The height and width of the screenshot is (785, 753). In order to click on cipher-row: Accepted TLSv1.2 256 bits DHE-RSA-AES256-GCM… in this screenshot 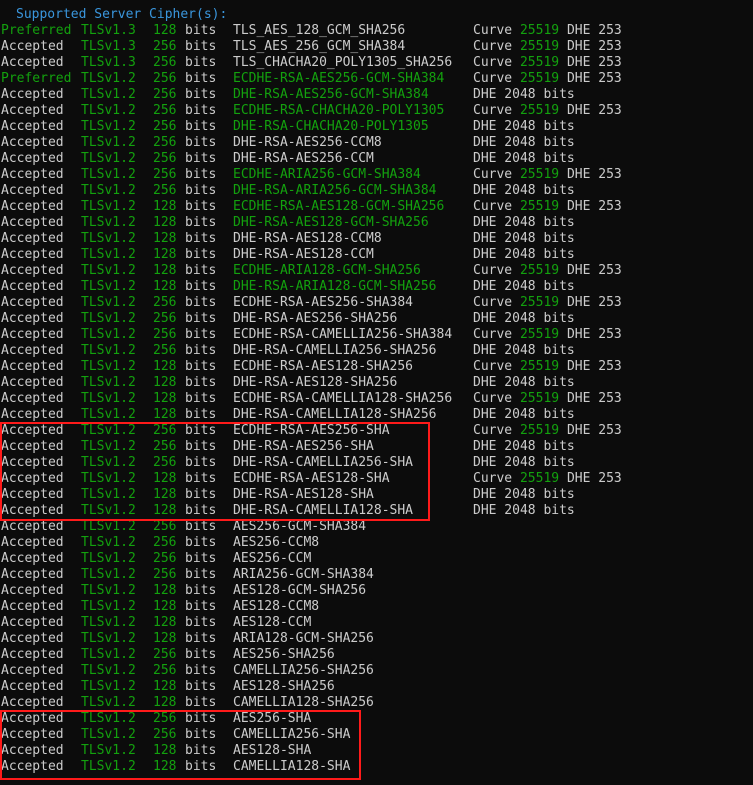, I will do `click(377, 95)`.